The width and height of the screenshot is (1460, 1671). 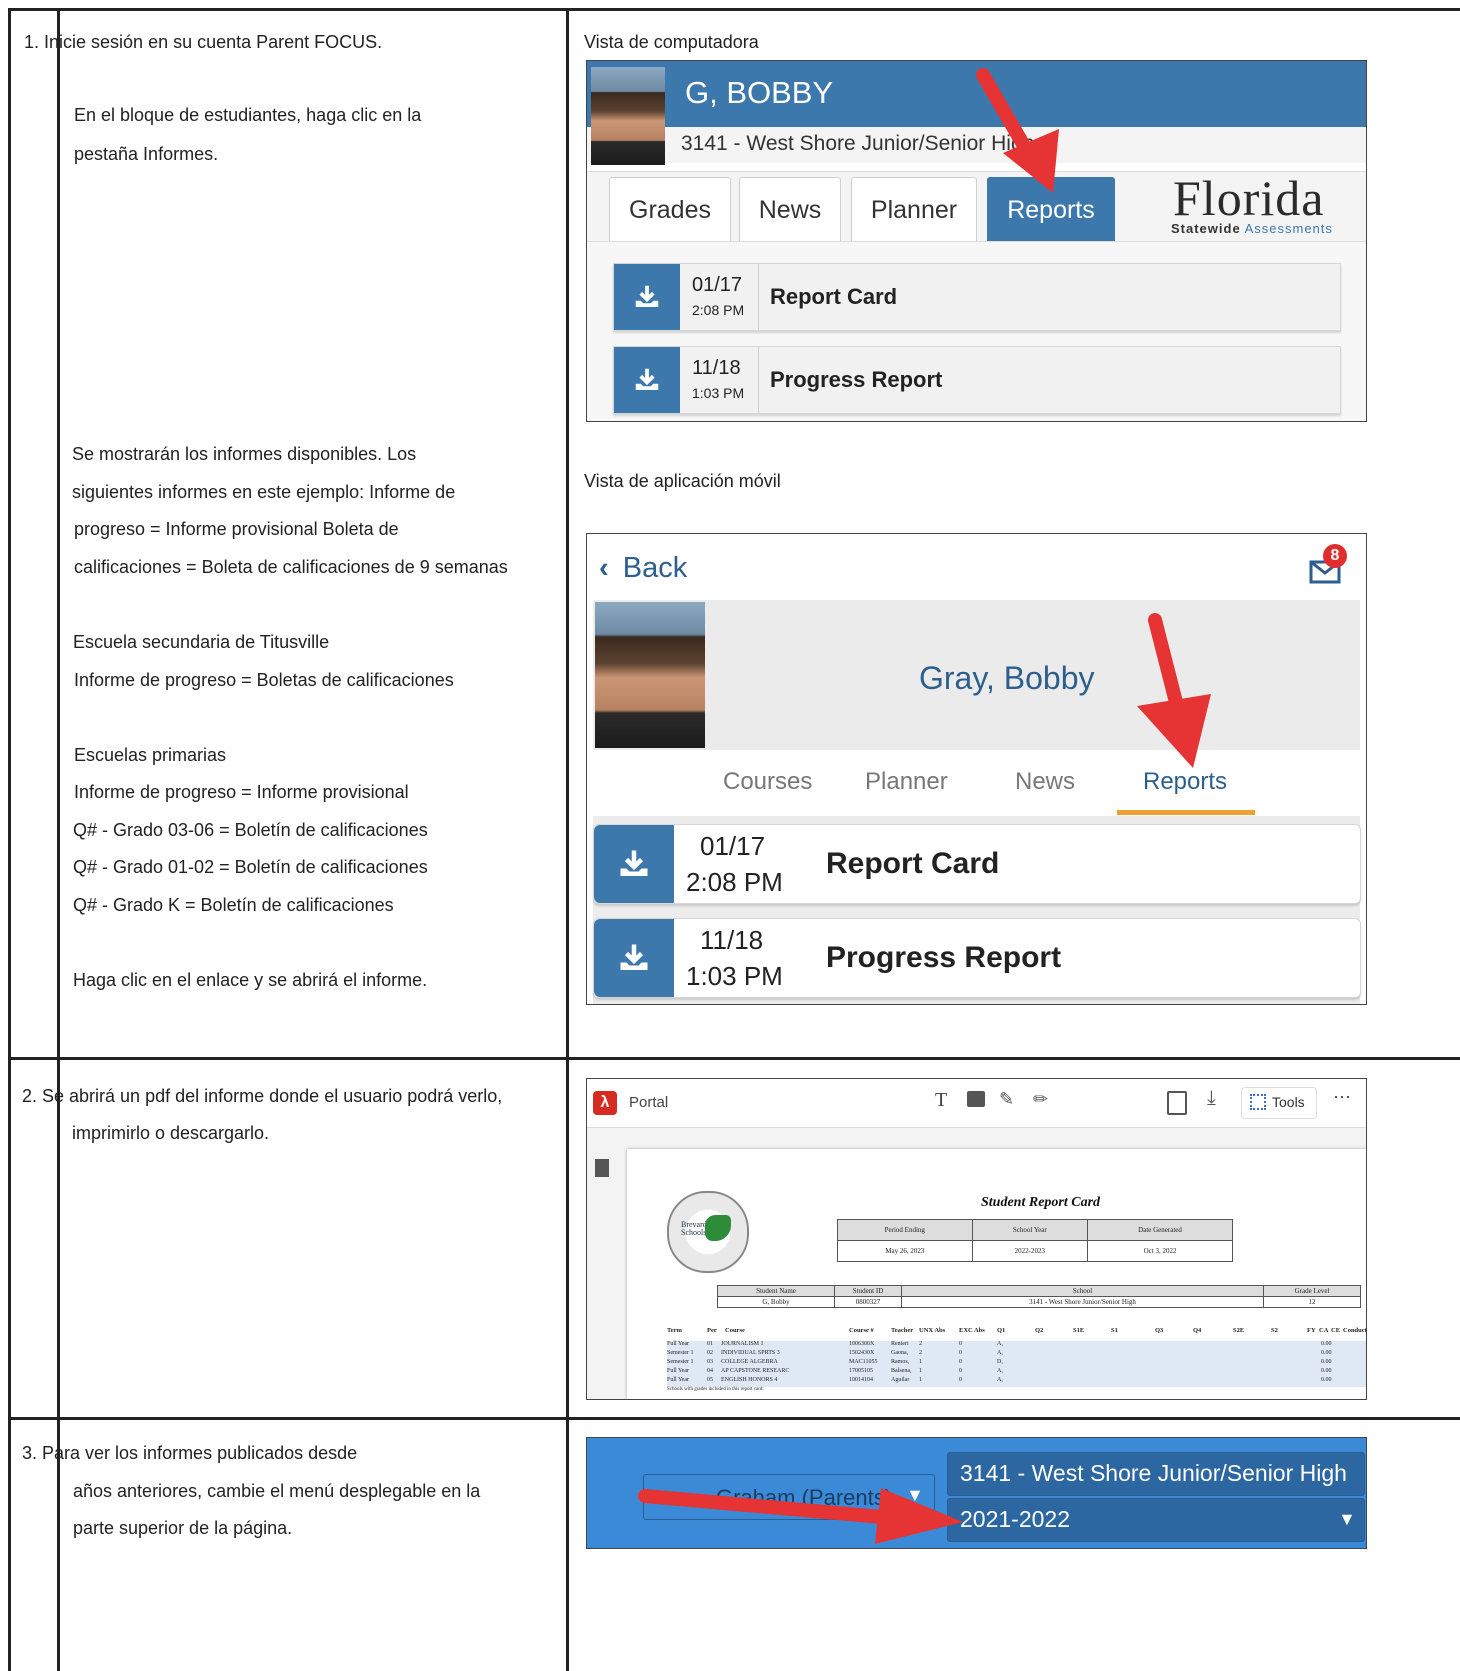 What do you see at coordinates (732, 940) in the screenshot?
I see `report-date: 11/18` at bounding box center [732, 940].